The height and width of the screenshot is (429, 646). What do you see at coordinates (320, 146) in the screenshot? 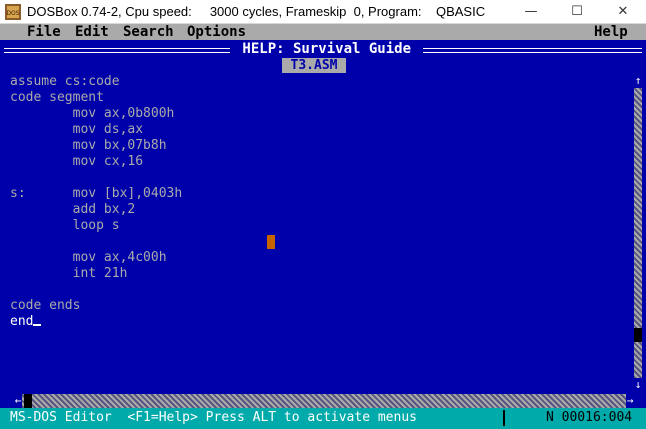
I see `code-line: mov bx,07b8h` at bounding box center [320, 146].